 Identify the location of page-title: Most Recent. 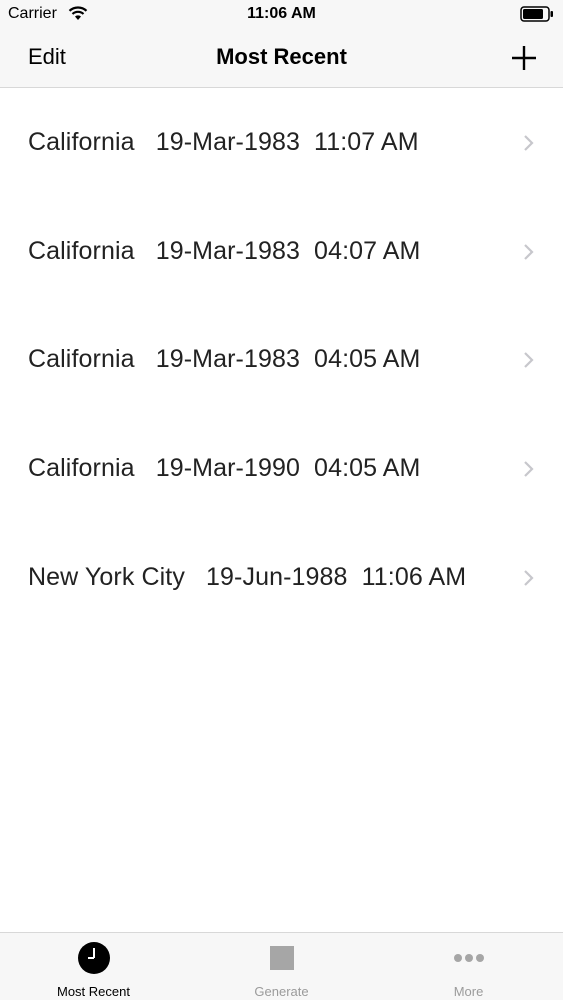
(281, 56).